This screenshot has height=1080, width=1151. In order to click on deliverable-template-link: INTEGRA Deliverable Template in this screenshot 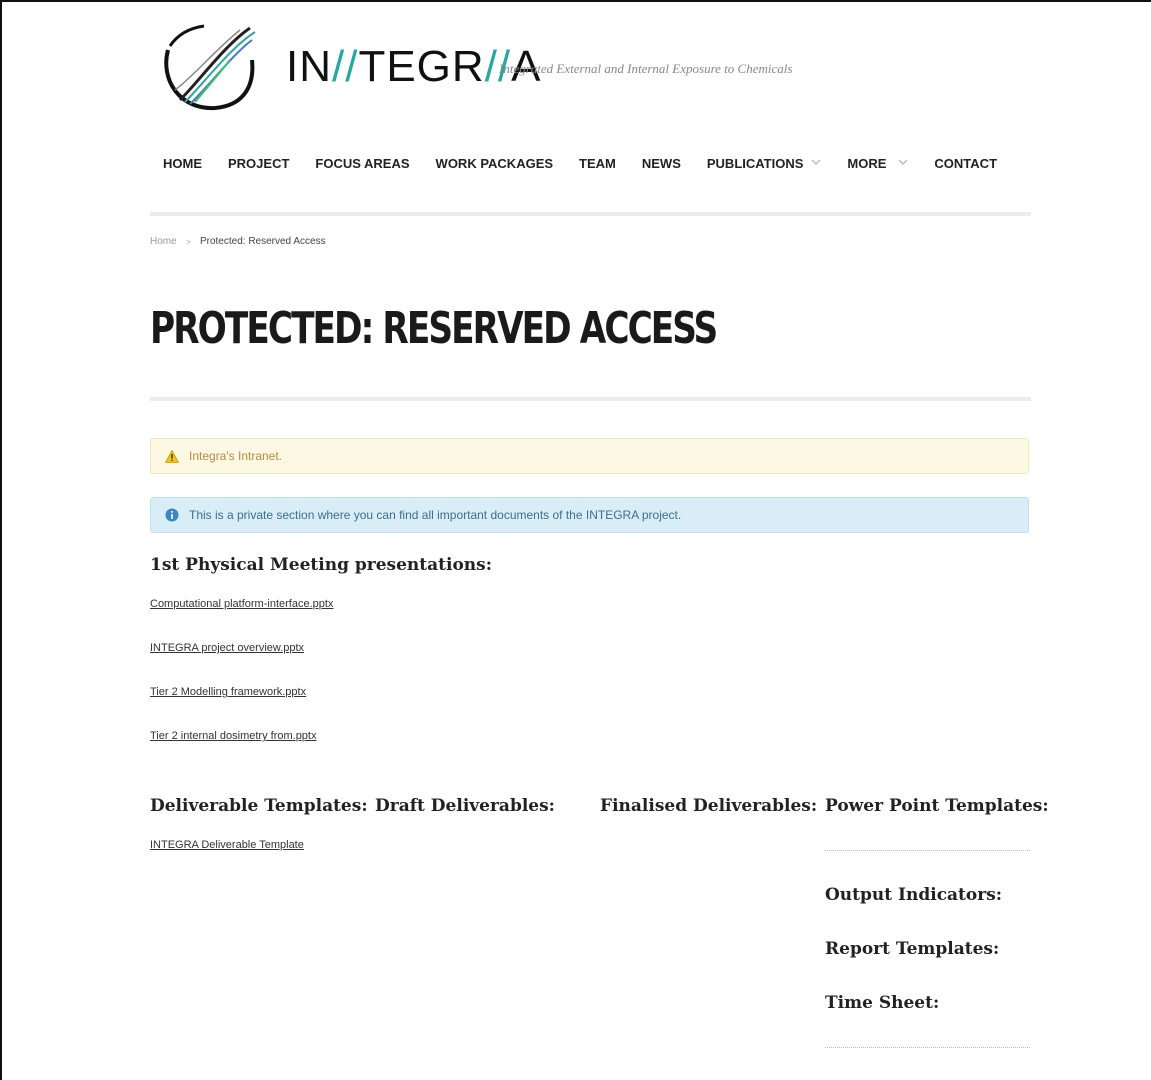, I will do `click(227, 845)`.